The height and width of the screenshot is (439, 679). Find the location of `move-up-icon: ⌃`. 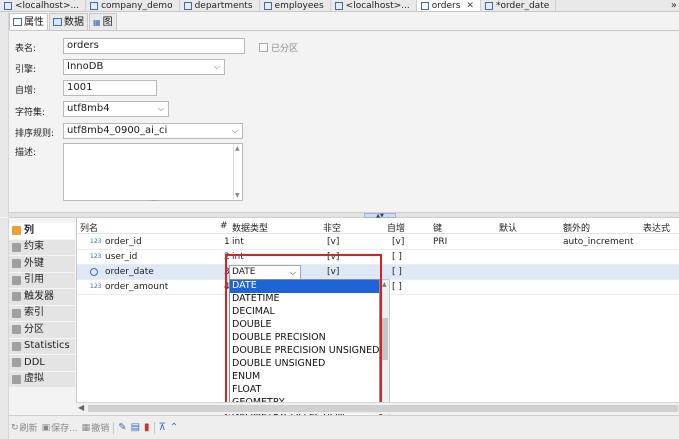

move-up-icon: ⌃ is located at coordinates (174, 427).